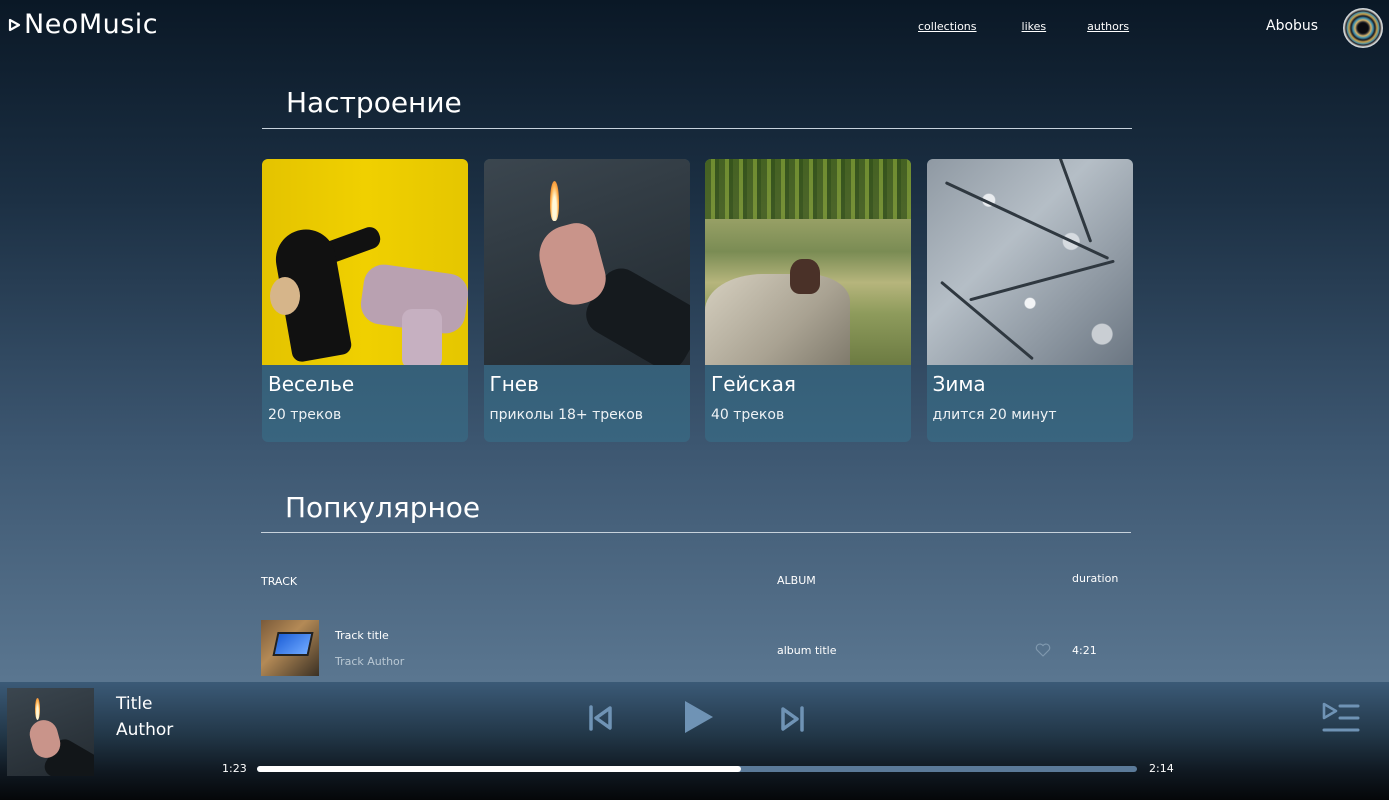  What do you see at coordinates (694, 741) in the screenshot?
I see `player-bar: Title Author 1:23 2:14` at bounding box center [694, 741].